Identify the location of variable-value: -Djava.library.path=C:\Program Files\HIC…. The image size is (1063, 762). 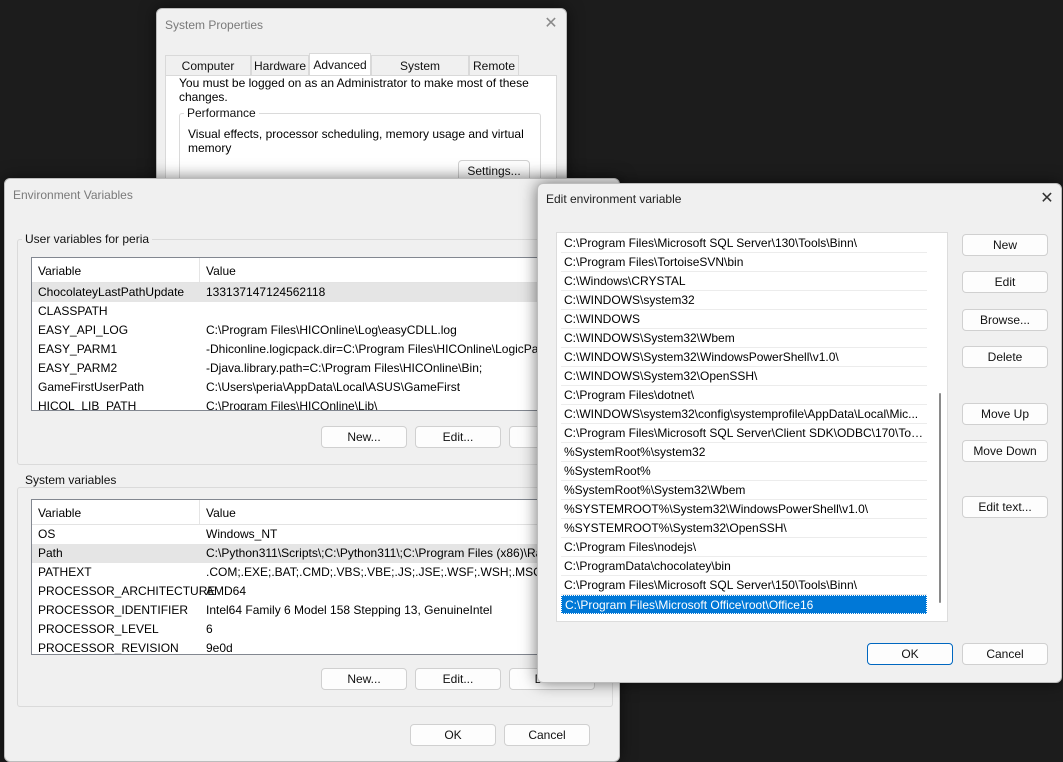
(344, 368).